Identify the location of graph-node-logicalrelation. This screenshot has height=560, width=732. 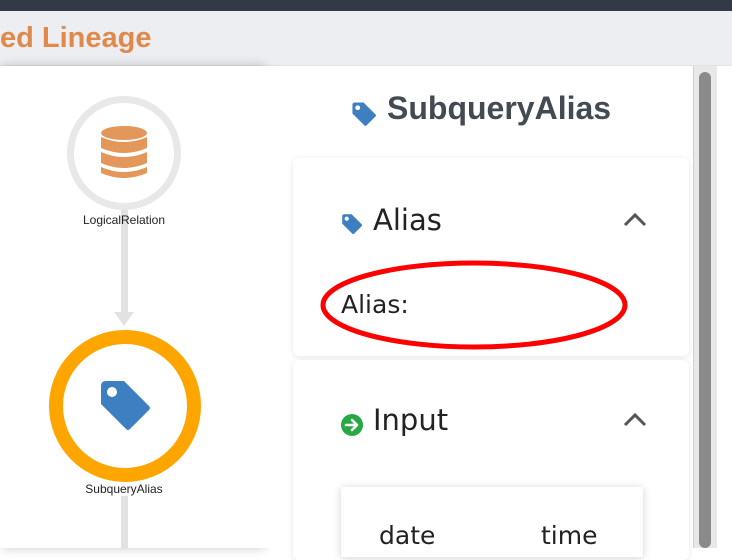
(124, 153).